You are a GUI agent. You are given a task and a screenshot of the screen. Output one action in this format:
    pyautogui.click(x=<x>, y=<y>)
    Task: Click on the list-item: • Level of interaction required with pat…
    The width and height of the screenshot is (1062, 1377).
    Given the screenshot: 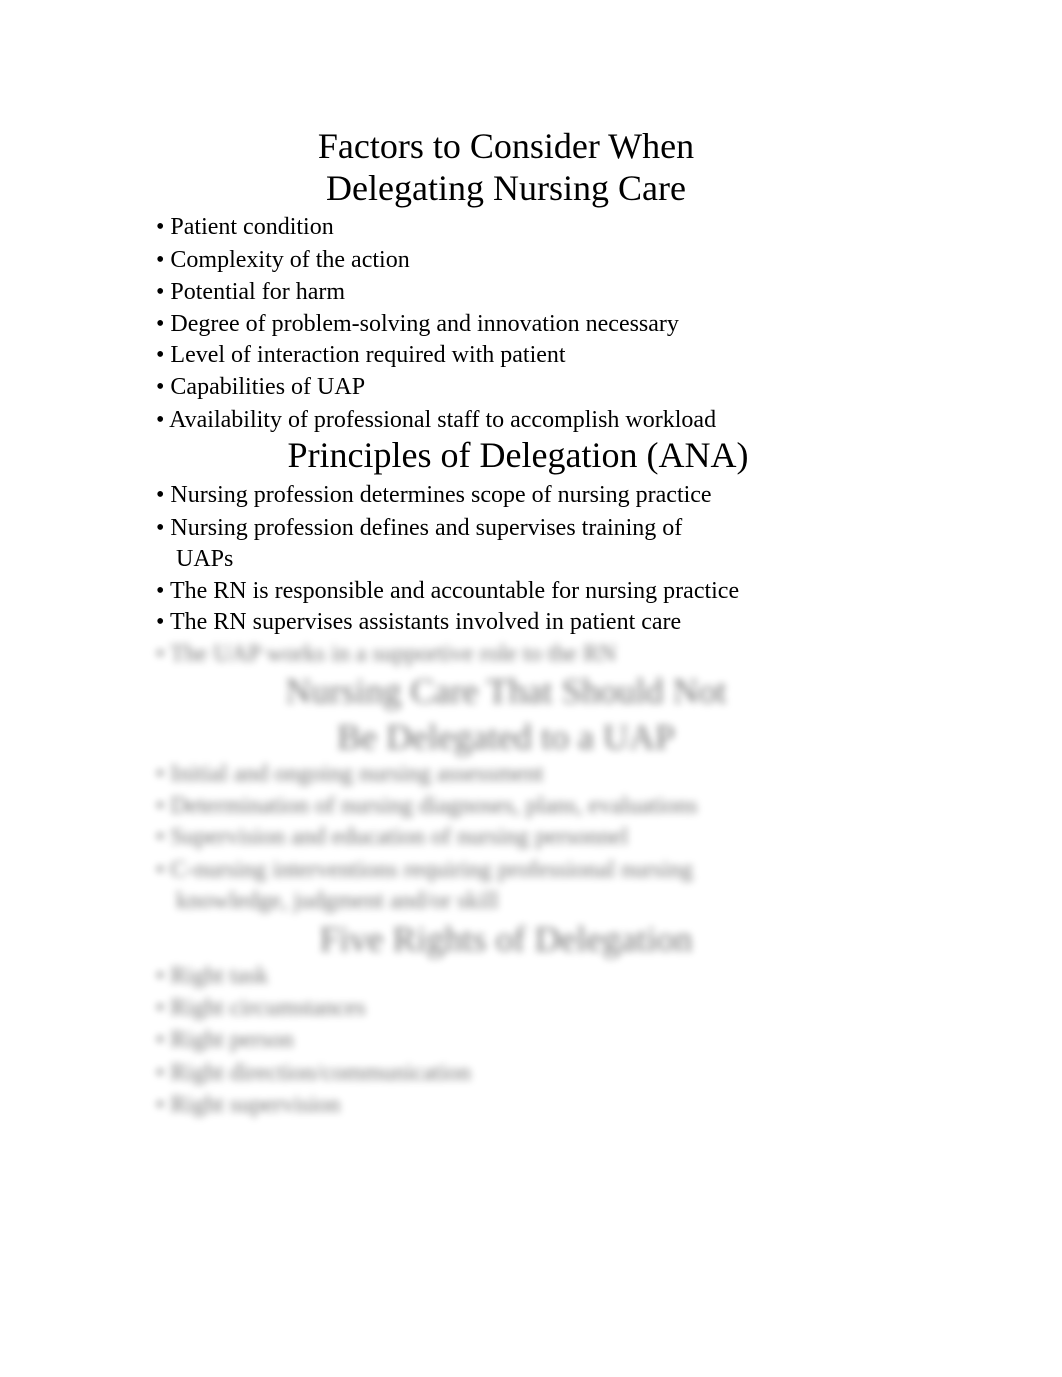 What is the action you would take?
    pyautogui.click(x=361, y=355)
    